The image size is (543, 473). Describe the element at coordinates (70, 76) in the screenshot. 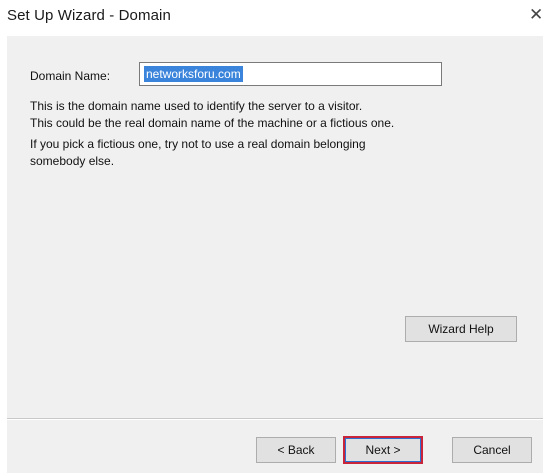

I see `domain-name-label: Domain Name:` at that location.